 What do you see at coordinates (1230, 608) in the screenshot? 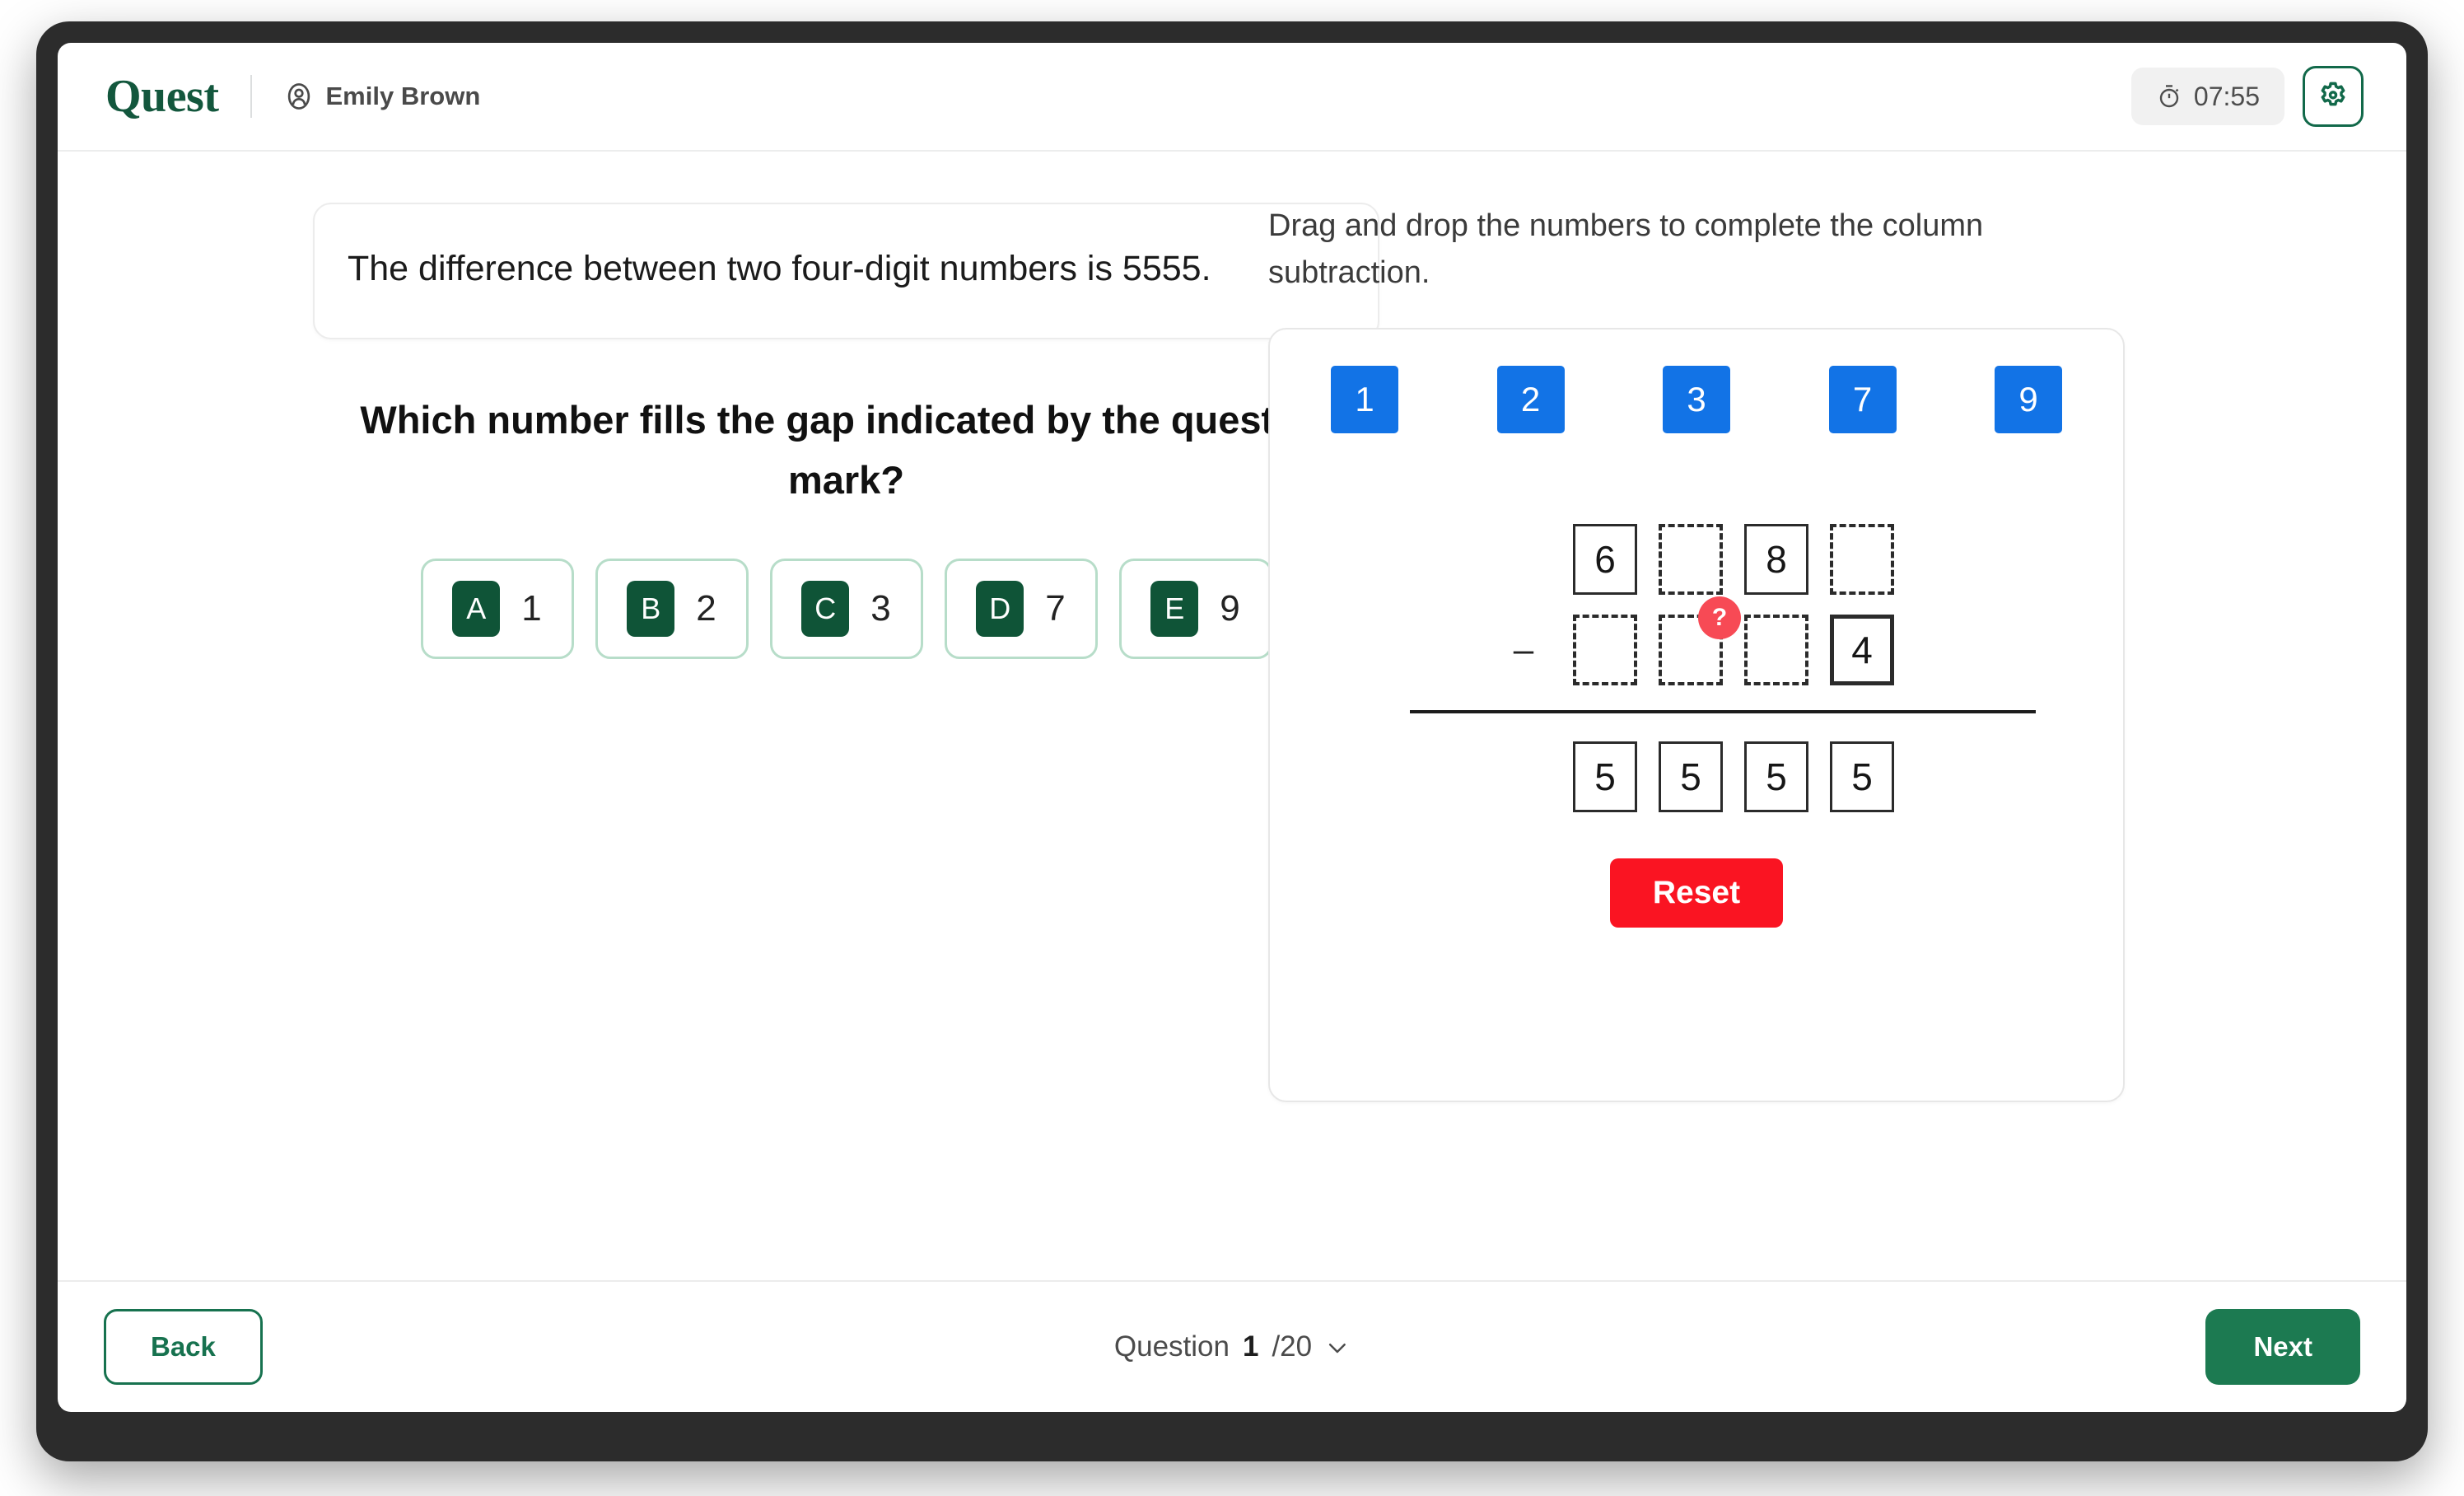
I see `option-label: 9` at bounding box center [1230, 608].